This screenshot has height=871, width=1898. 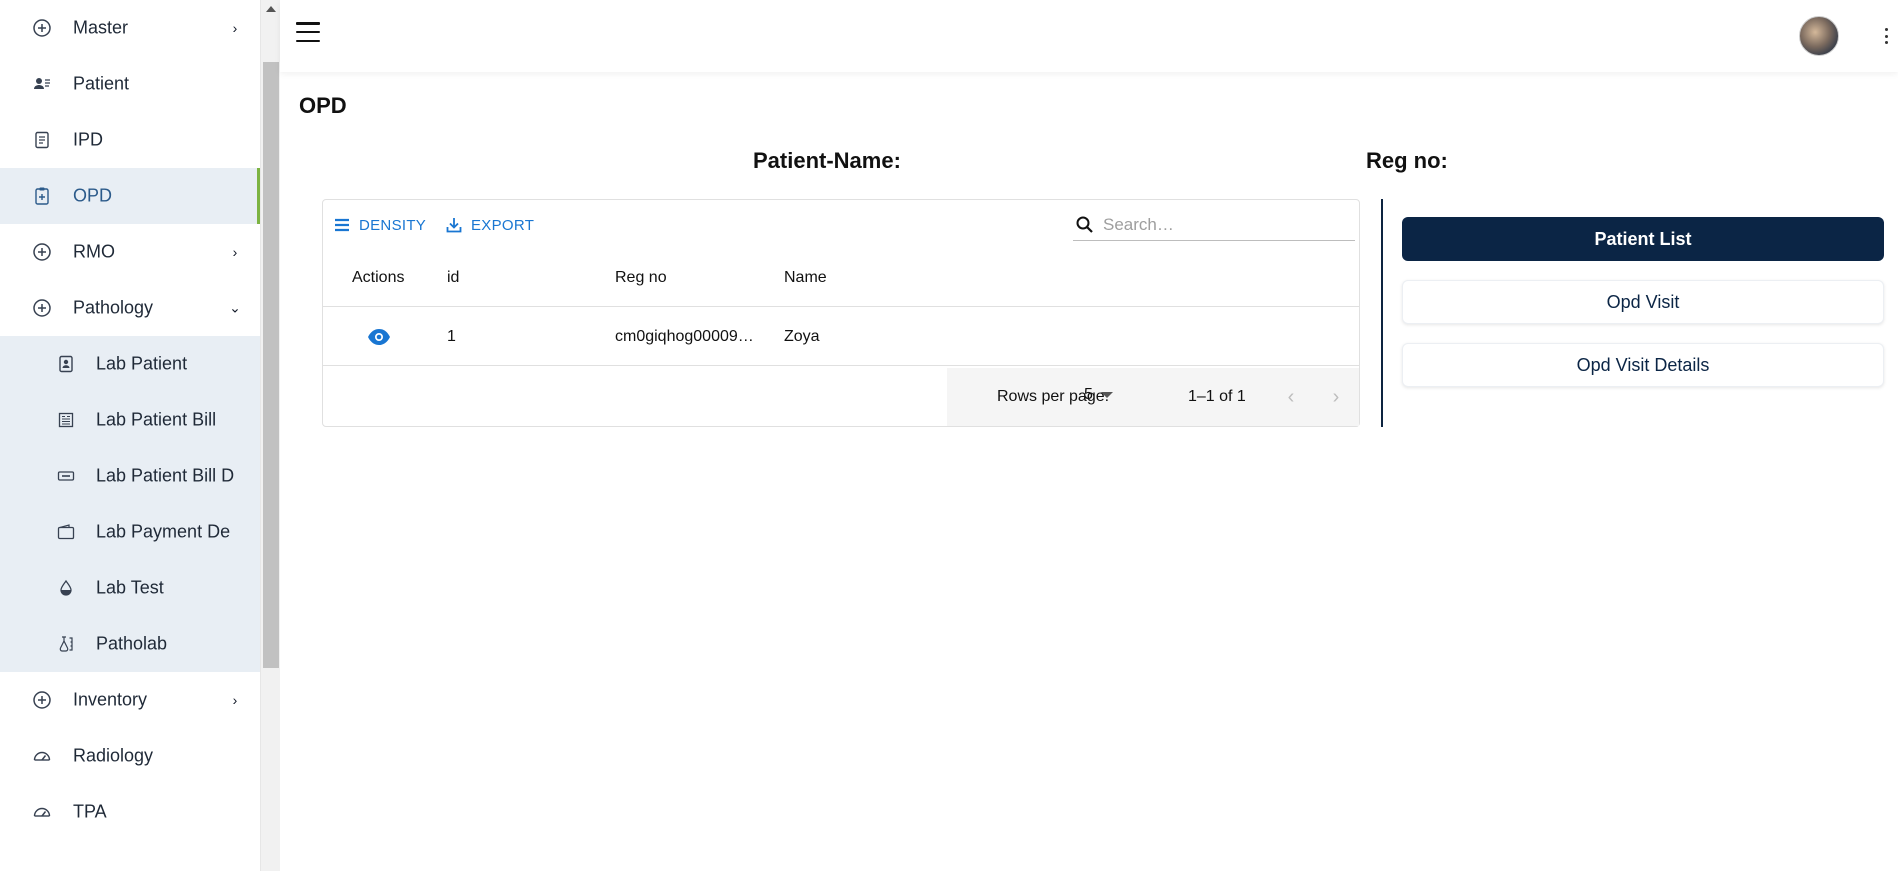 I want to click on chevron-down-icon: ⌄, so click(x=235, y=307).